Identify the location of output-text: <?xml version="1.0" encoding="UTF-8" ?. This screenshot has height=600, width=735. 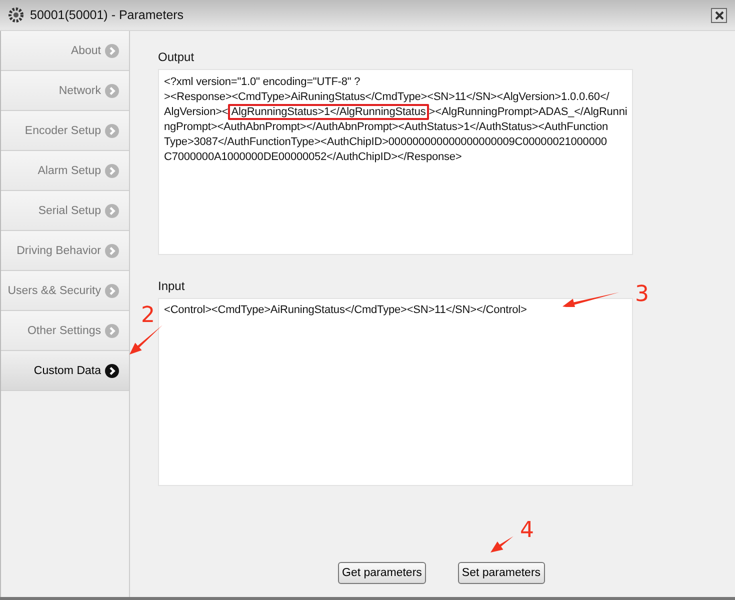
(262, 82).